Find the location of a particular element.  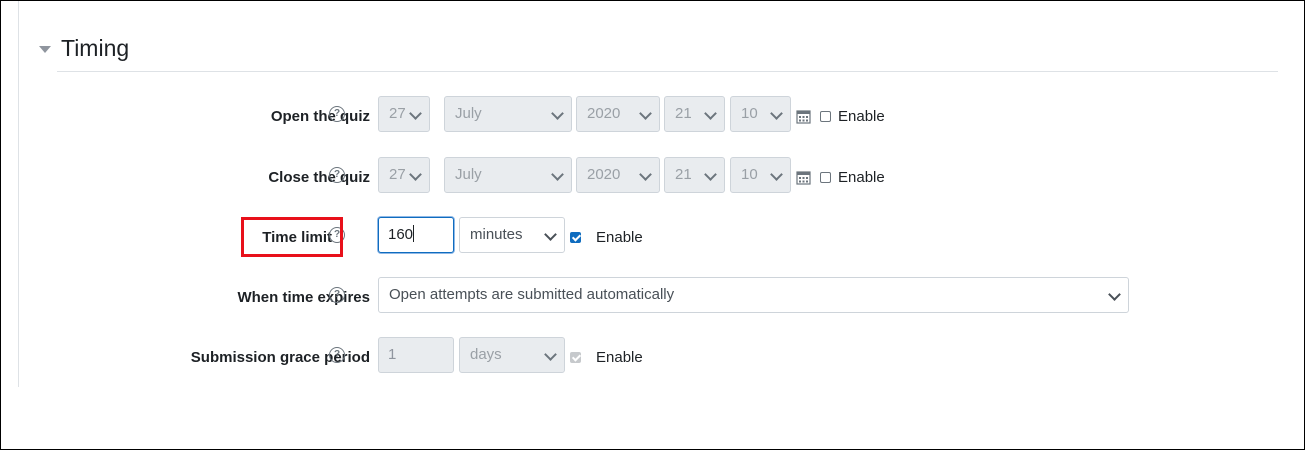

time-limit-input: 160 is located at coordinates (416, 235).